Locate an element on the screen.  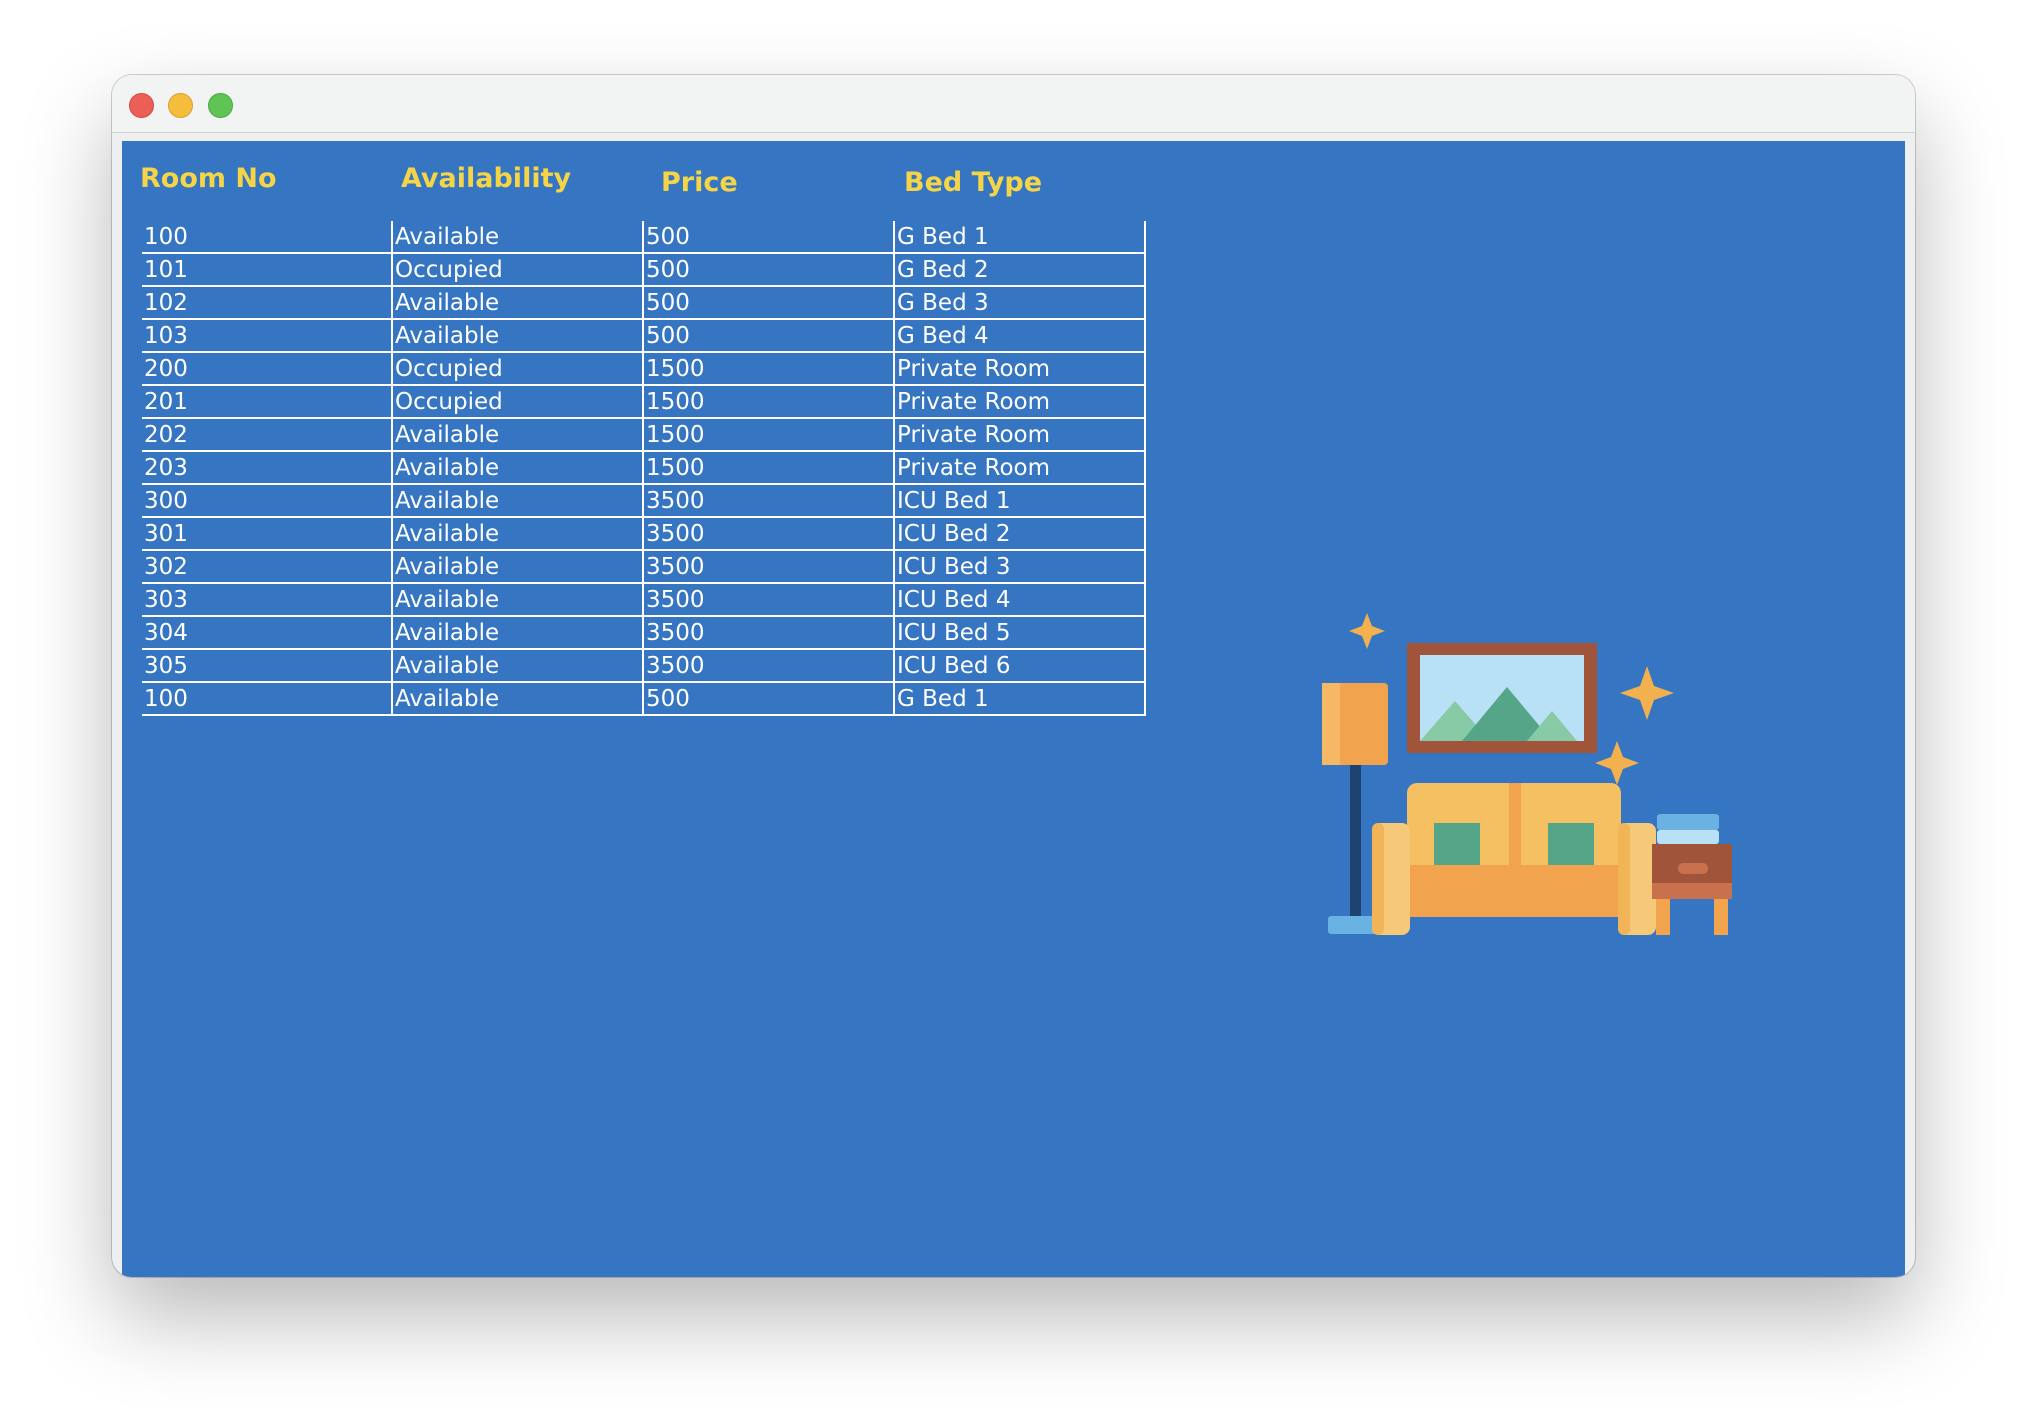
minimize-button is located at coordinates (180, 105).